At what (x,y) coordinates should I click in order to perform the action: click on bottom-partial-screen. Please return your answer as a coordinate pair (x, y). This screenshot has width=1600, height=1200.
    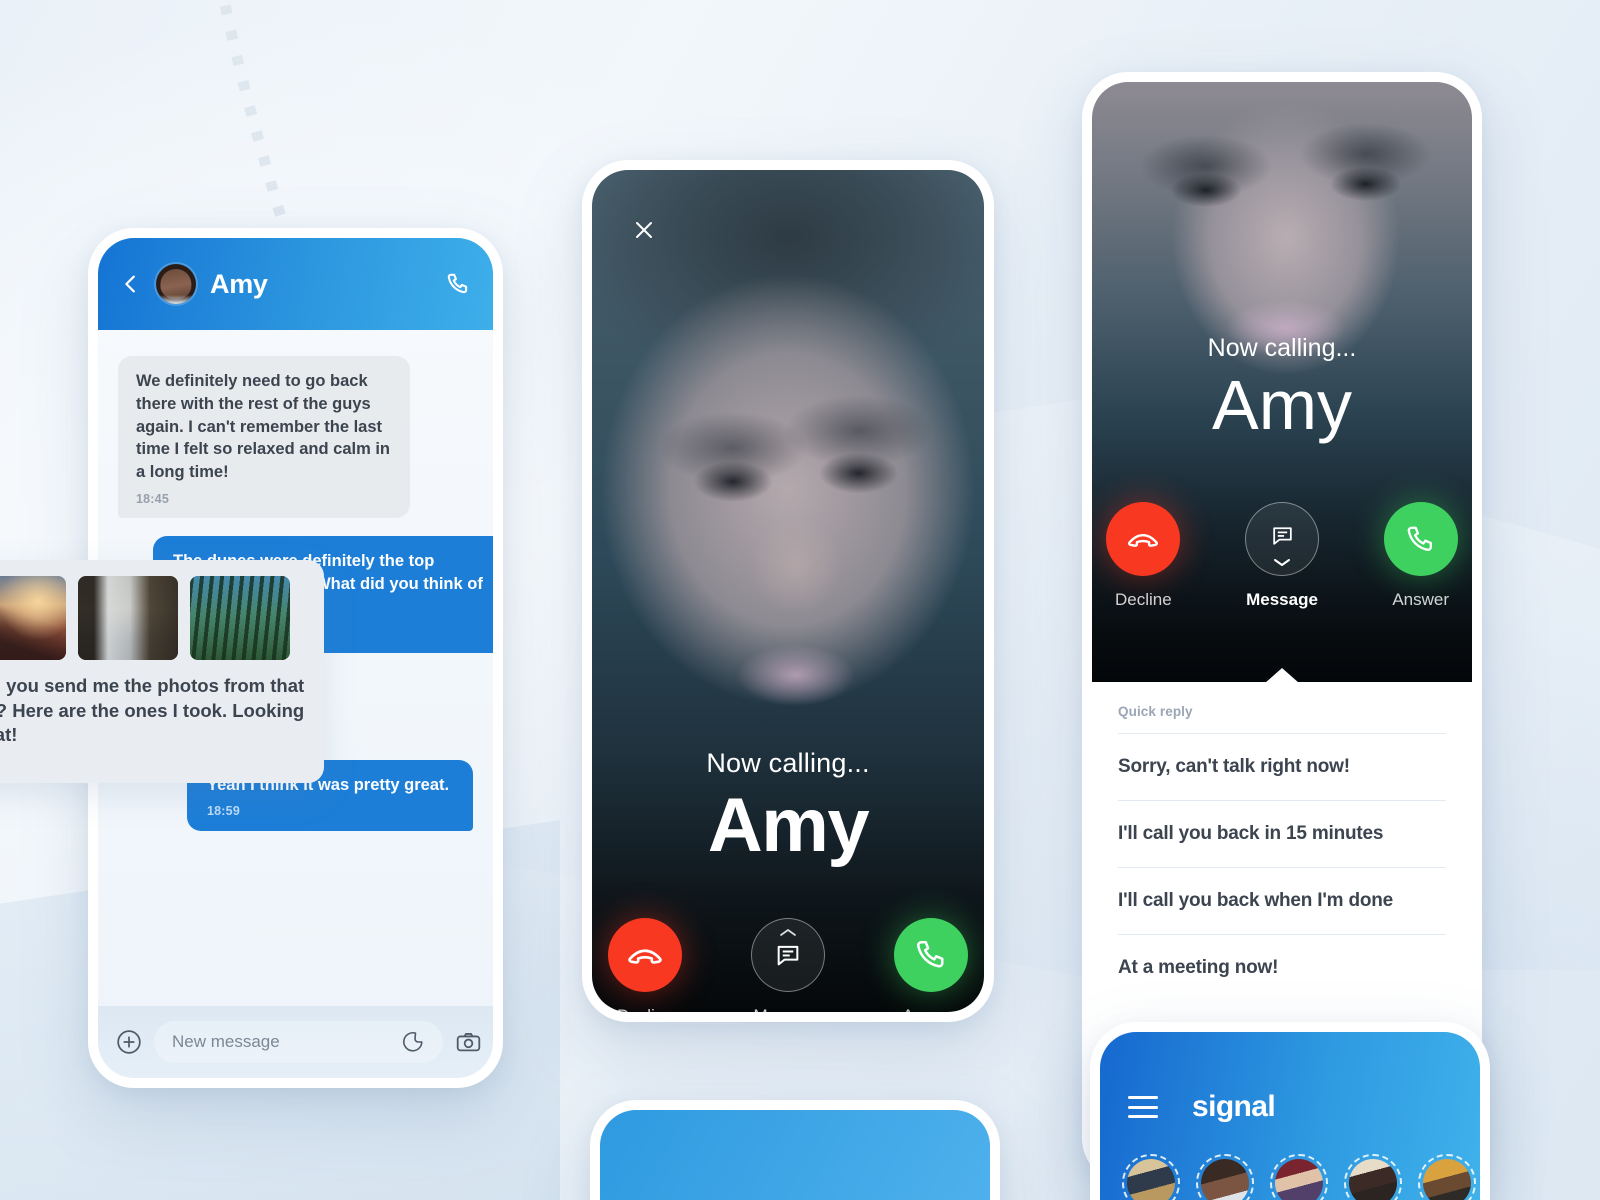
    Looking at the image, I should click on (795, 1155).